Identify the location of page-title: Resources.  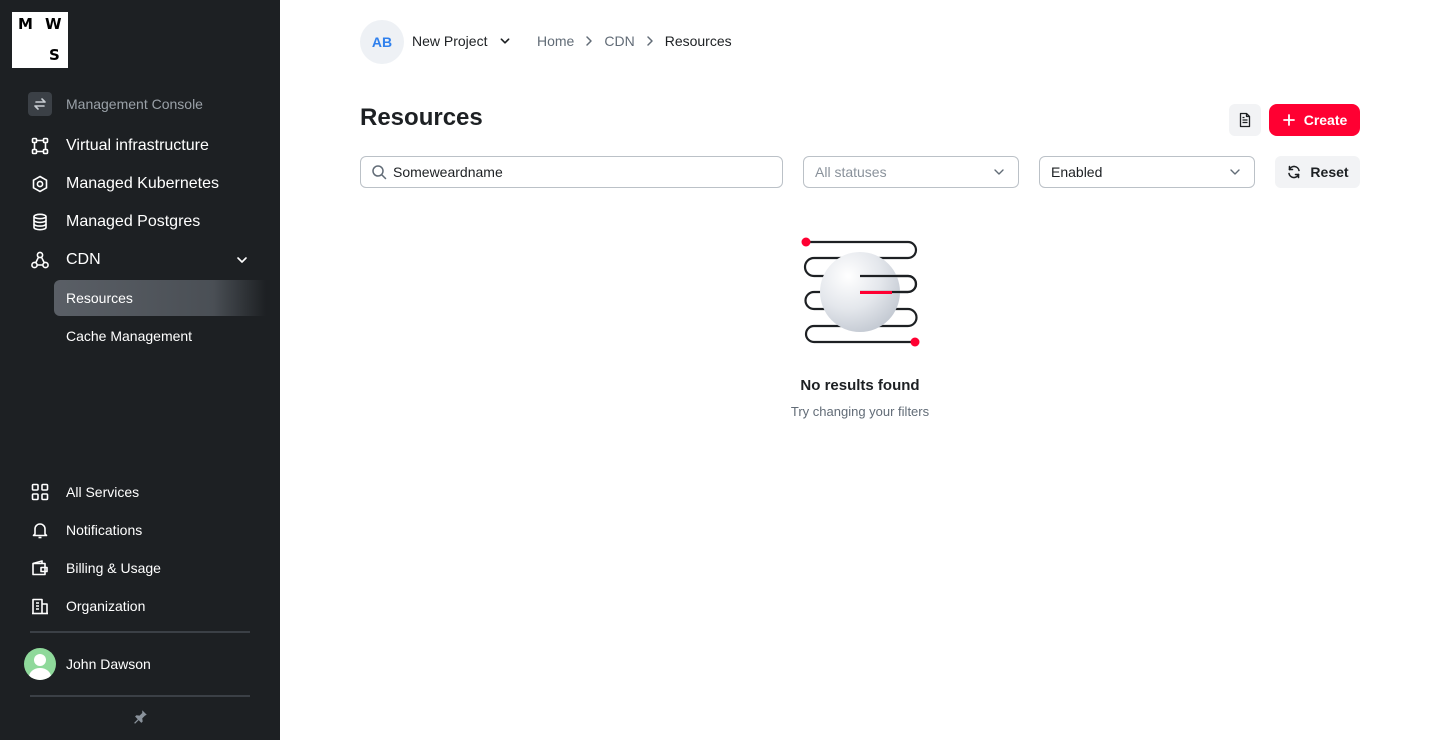
(421, 117).